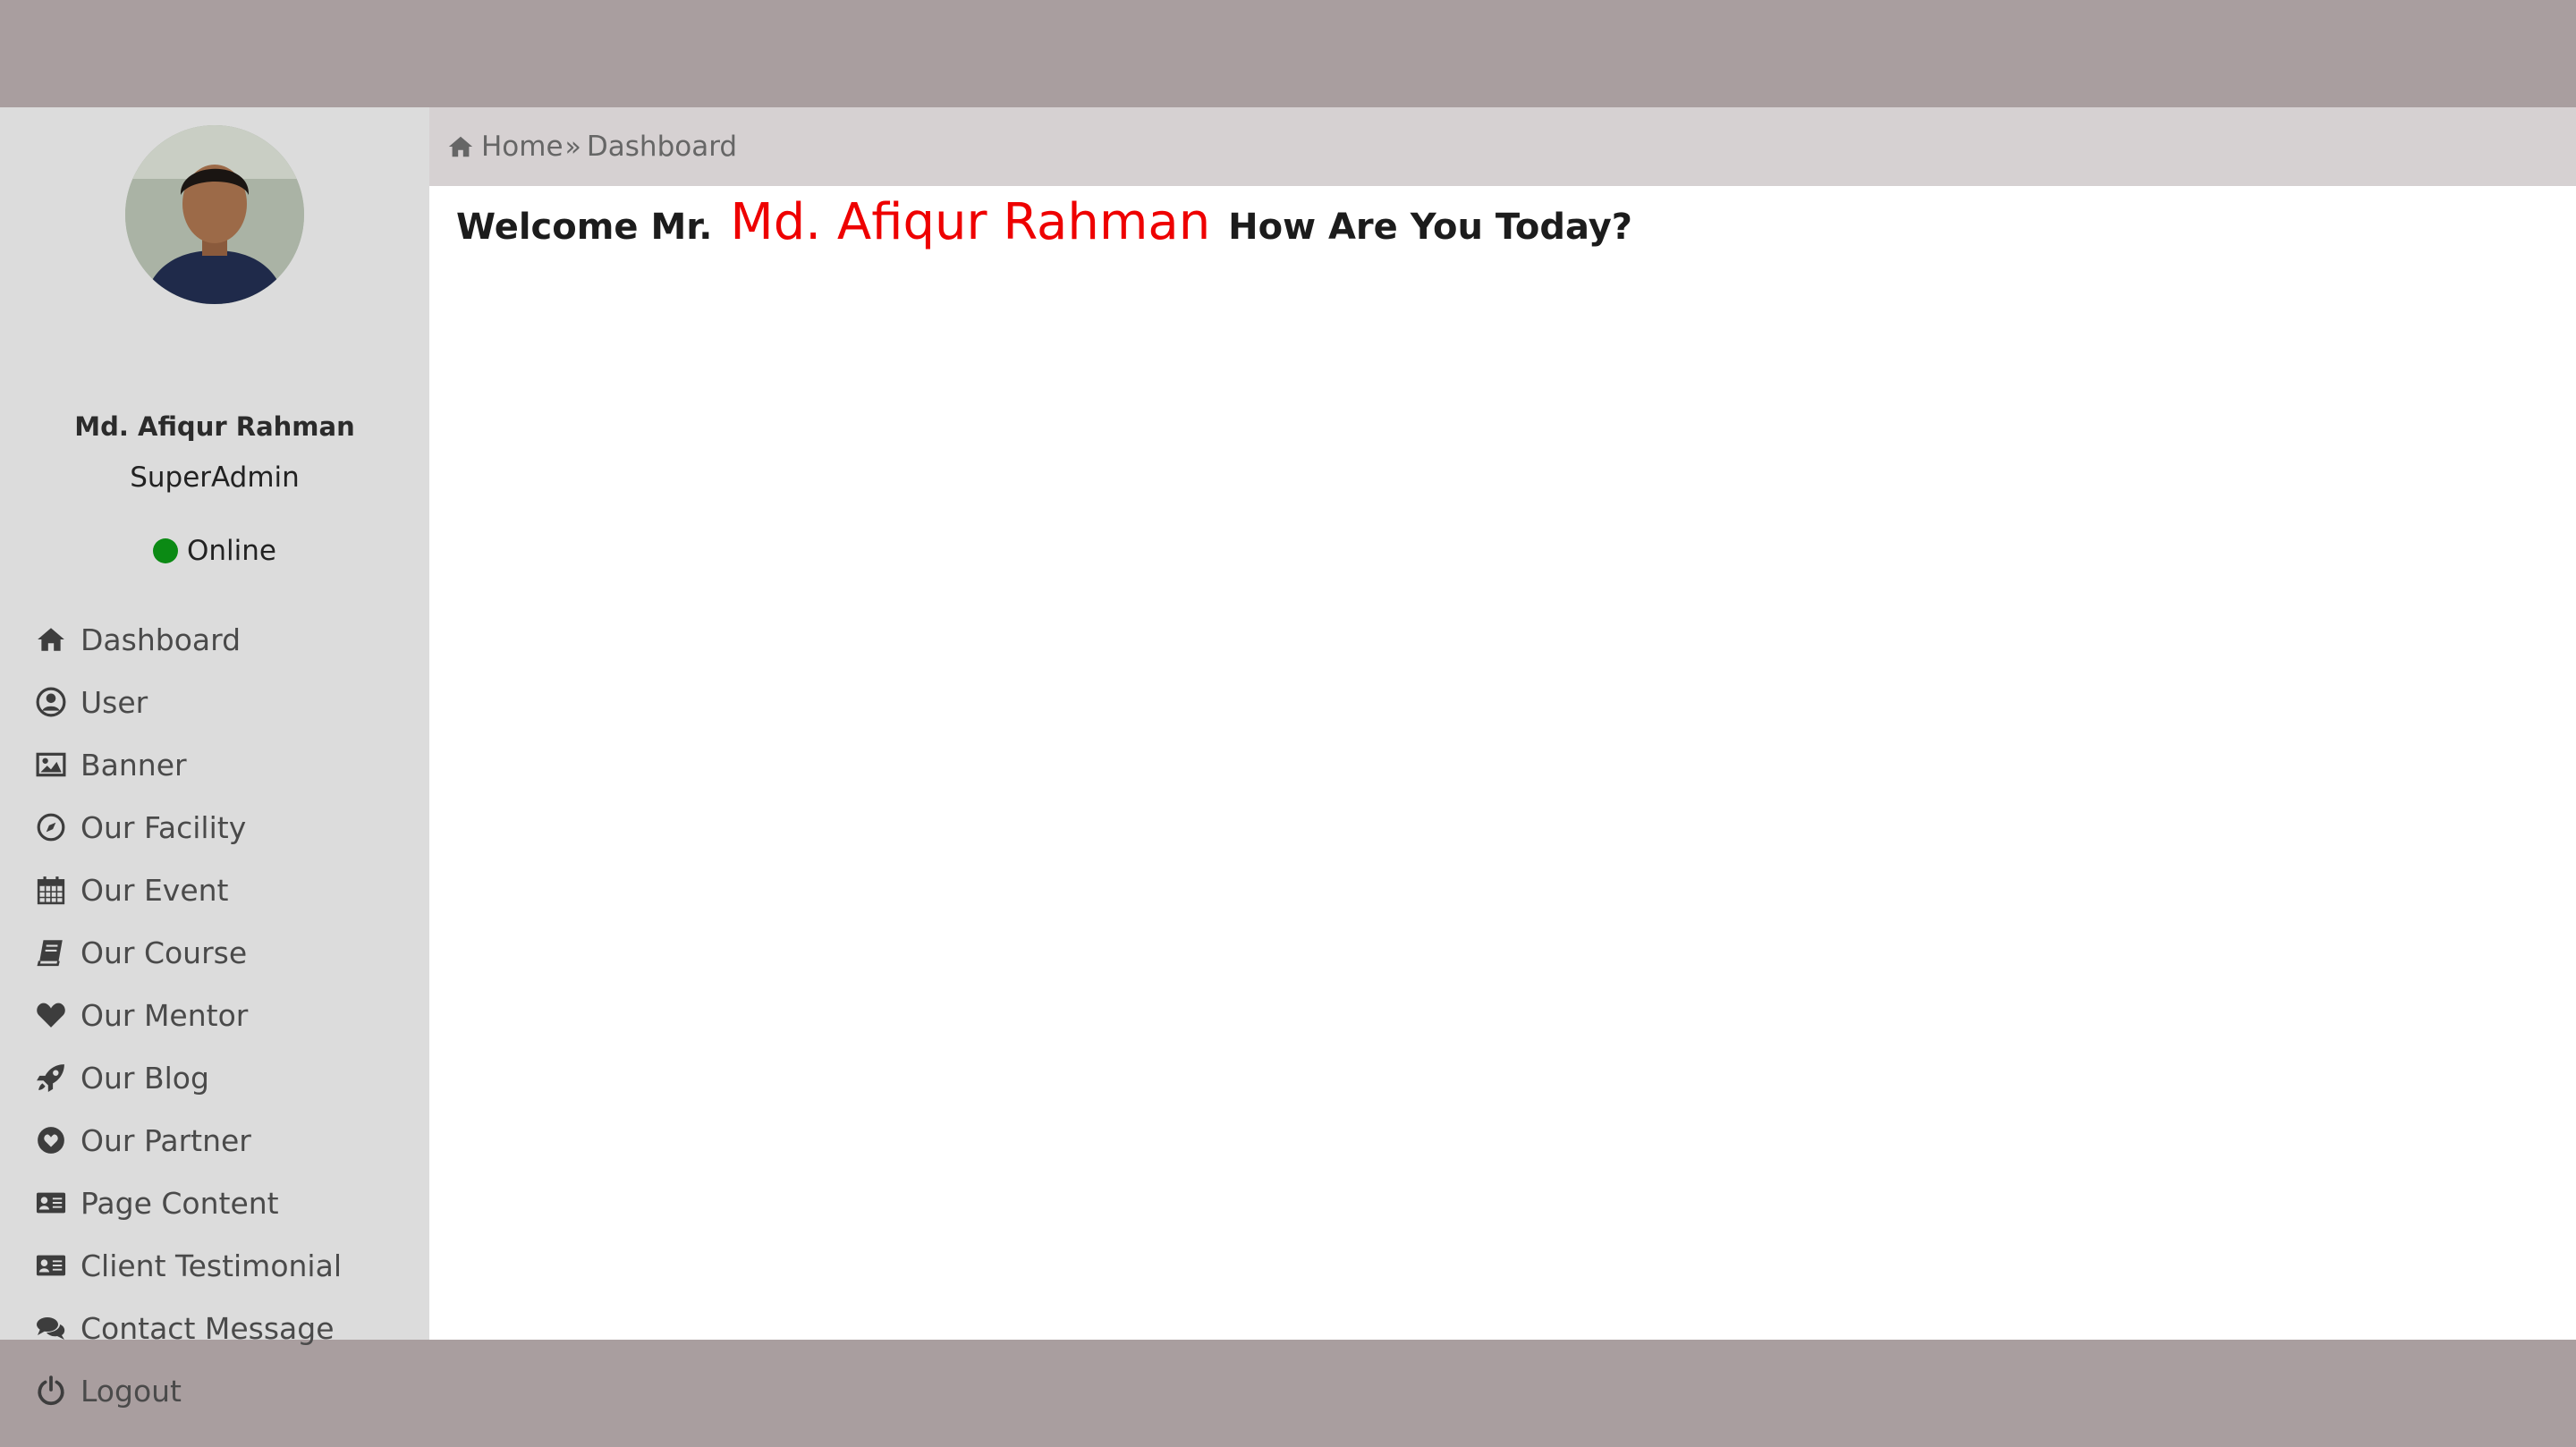 This screenshot has width=2576, height=1447. What do you see at coordinates (51, 702) in the screenshot?
I see `user-circle-icon` at bounding box center [51, 702].